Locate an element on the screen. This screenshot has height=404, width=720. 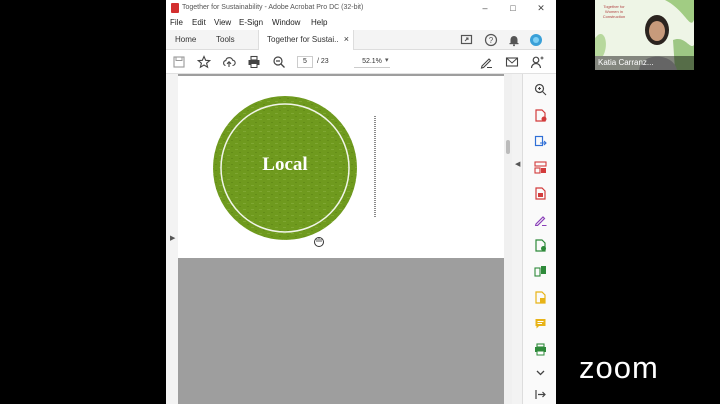
local-badge-graphic is located at coordinates (294, 171).